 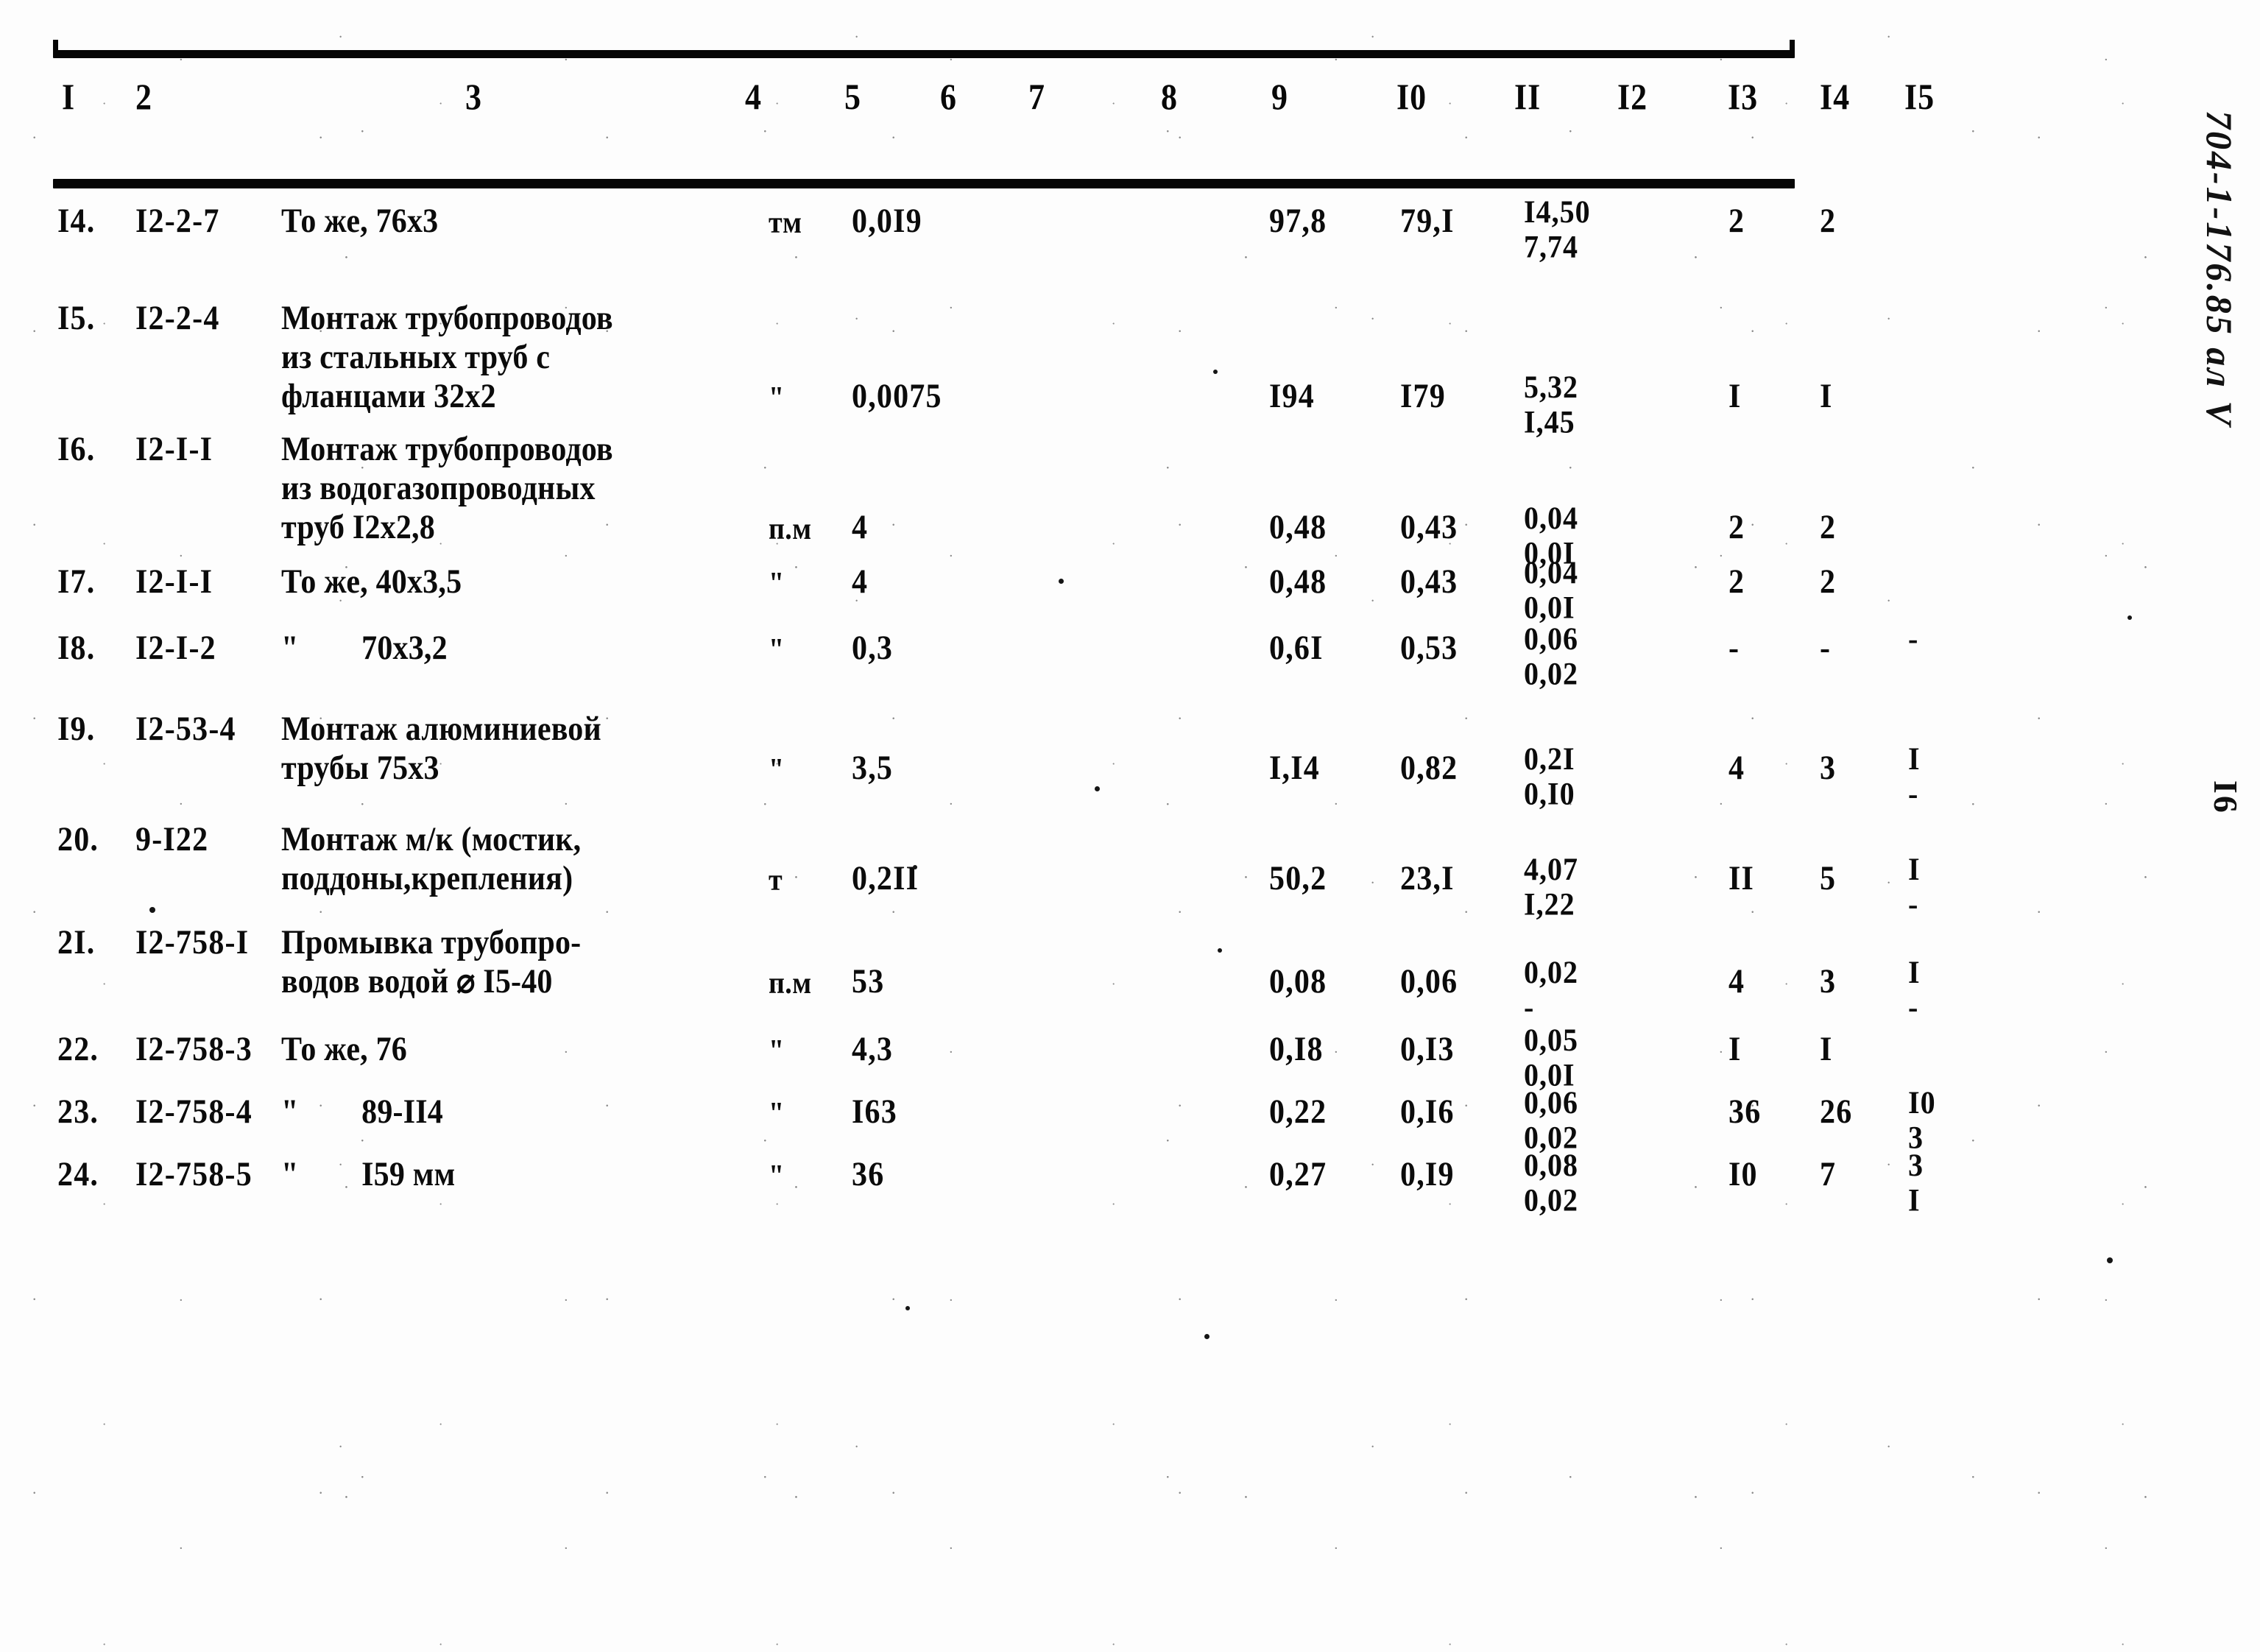 I want to click on column-header-12: I2, so click(x=1633, y=97).